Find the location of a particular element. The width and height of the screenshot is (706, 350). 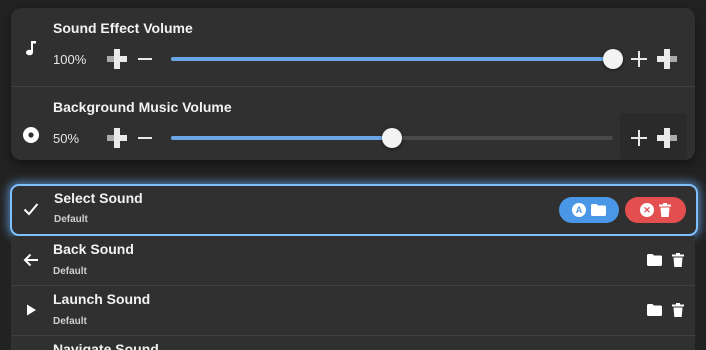

sound-effect-volume-title: Sound Effect Volume is located at coordinates (123, 28).